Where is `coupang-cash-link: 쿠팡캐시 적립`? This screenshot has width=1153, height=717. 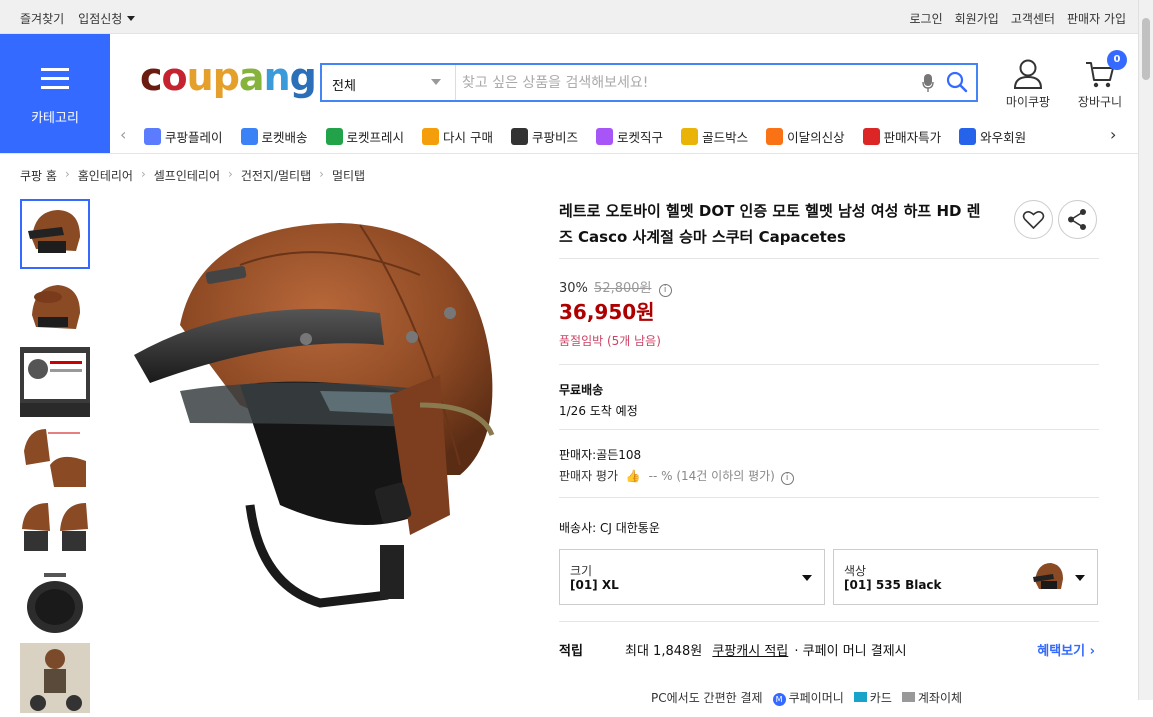
coupang-cash-link: 쿠팡캐시 적립 is located at coordinates (750, 651).